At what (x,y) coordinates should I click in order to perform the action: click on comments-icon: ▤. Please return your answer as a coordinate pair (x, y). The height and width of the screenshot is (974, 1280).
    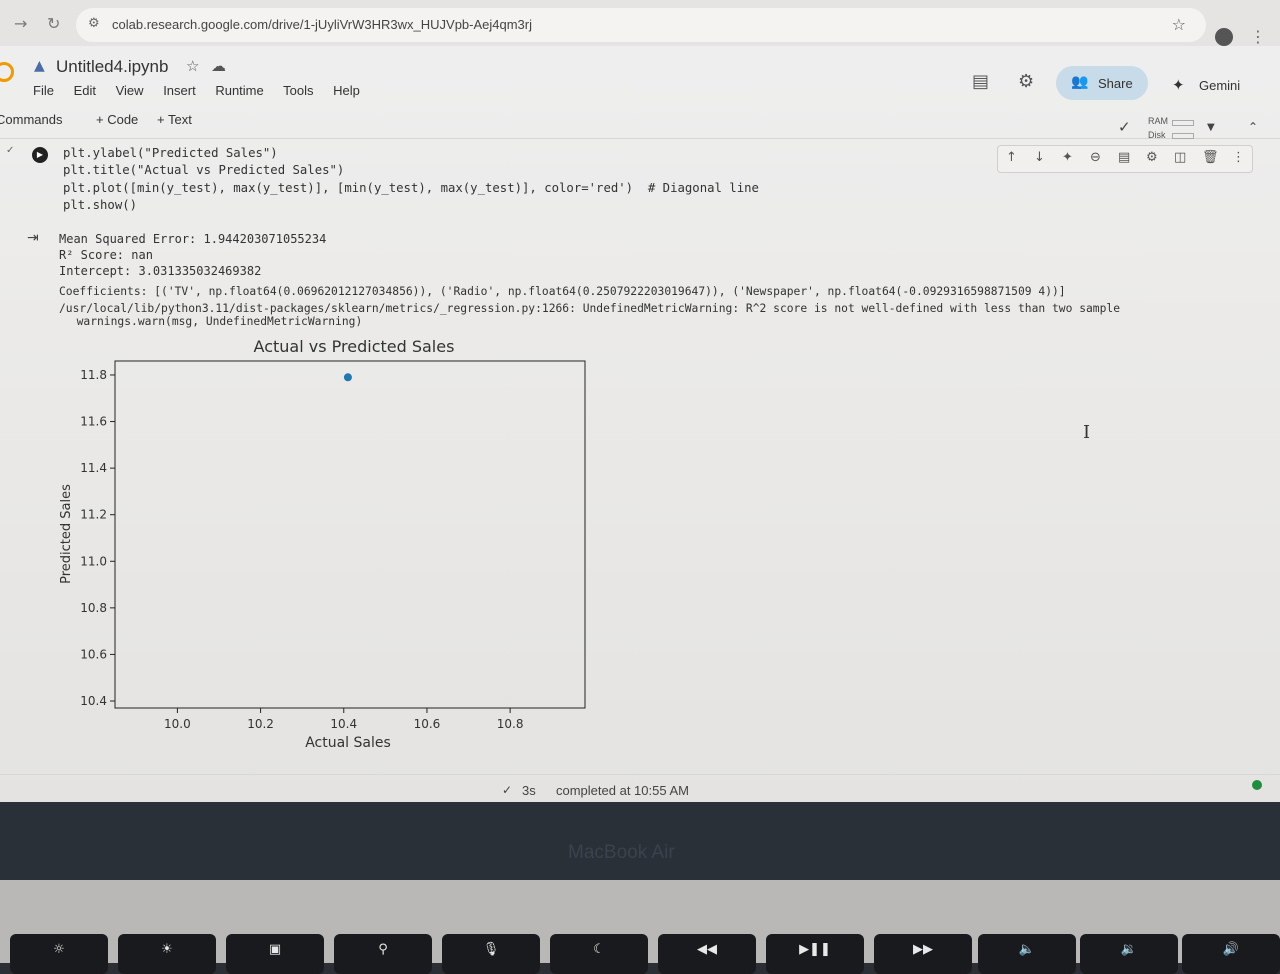
    Looking at the image, I should click on (980, 81).